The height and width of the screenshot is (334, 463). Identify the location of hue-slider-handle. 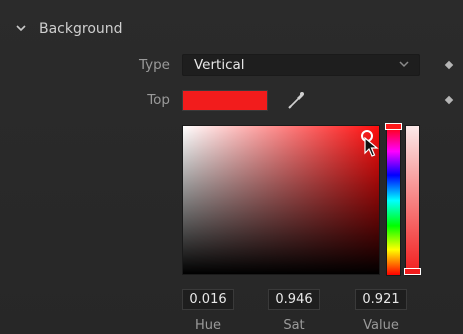
(393, 126).